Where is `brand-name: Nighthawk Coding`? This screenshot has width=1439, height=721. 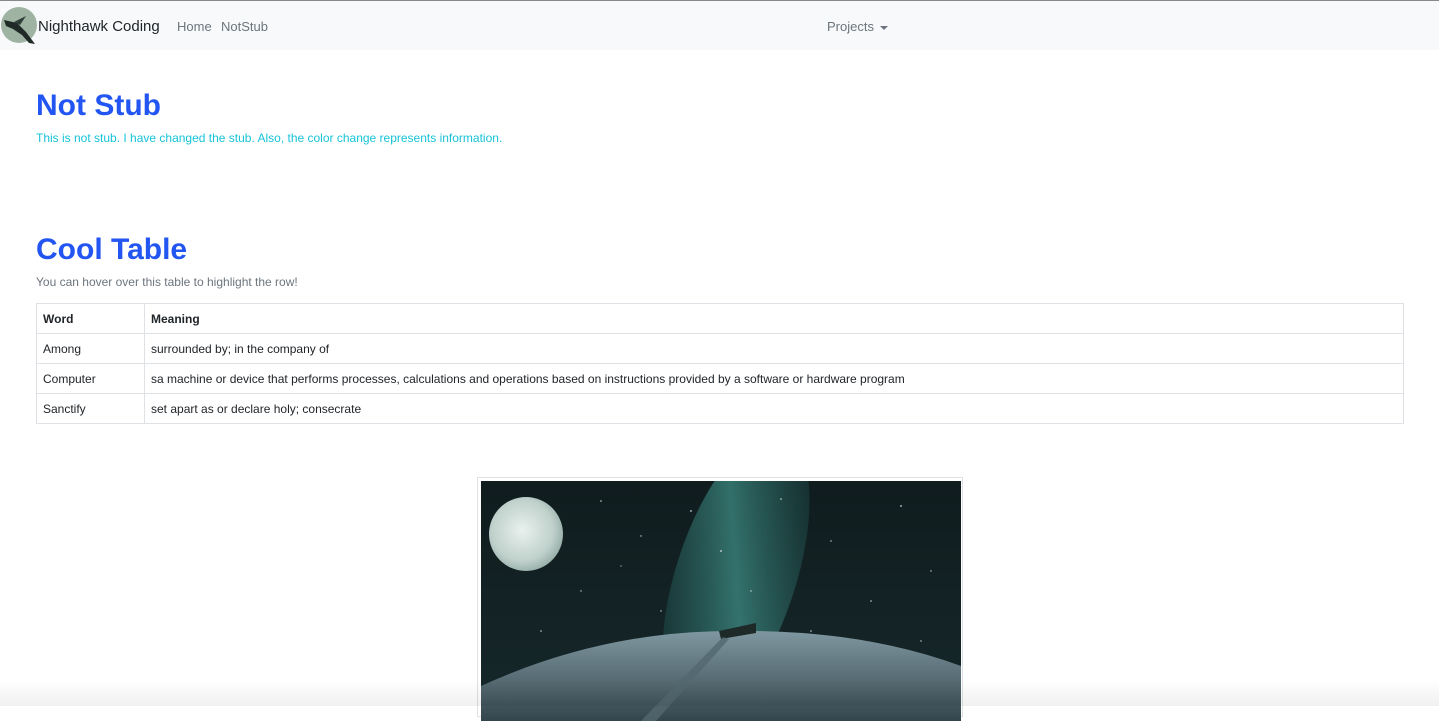 brand-name: Nighthawk Coding is located at coordinates (99, 26).